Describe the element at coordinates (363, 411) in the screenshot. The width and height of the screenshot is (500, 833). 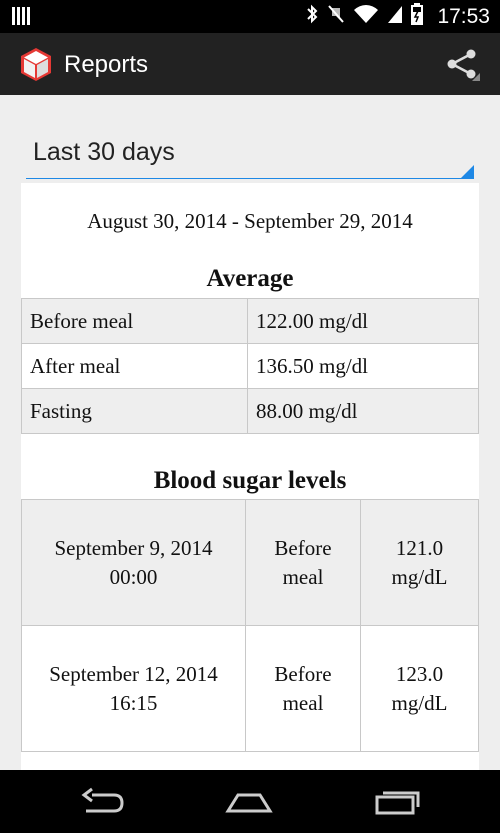
I see `average-value: 88.00 mg/dl` at that location.